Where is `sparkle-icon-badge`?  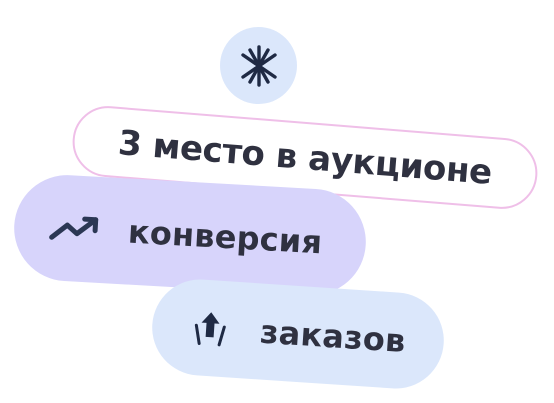
sparkle-icon-badge is located at coordinates (258, 65).